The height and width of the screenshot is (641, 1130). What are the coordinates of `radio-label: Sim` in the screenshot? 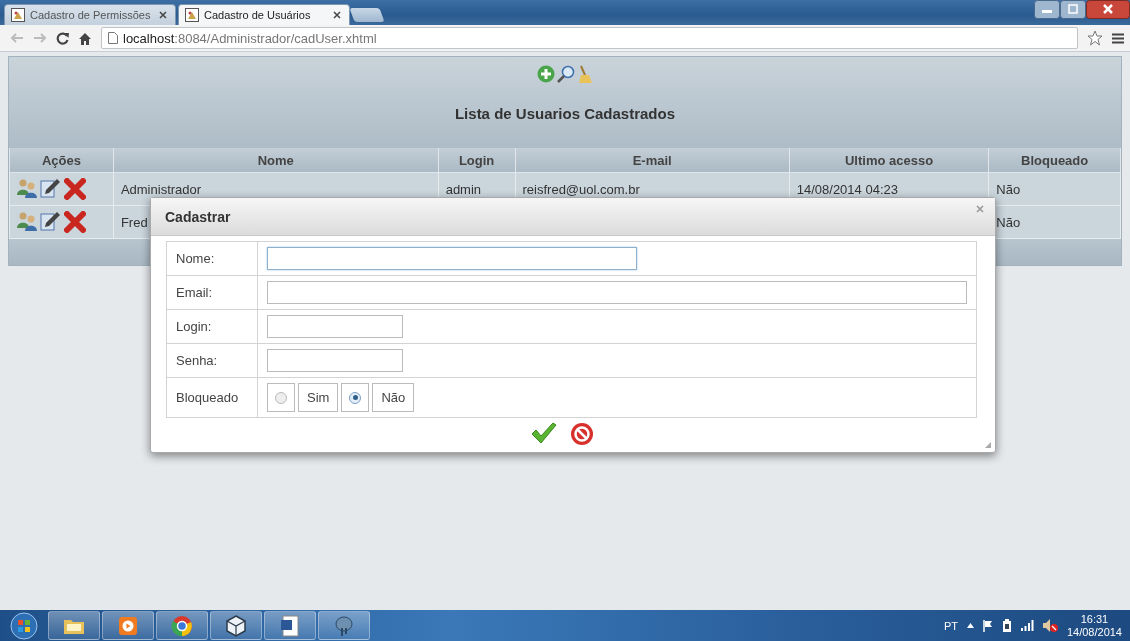 It's located at (318, 397).